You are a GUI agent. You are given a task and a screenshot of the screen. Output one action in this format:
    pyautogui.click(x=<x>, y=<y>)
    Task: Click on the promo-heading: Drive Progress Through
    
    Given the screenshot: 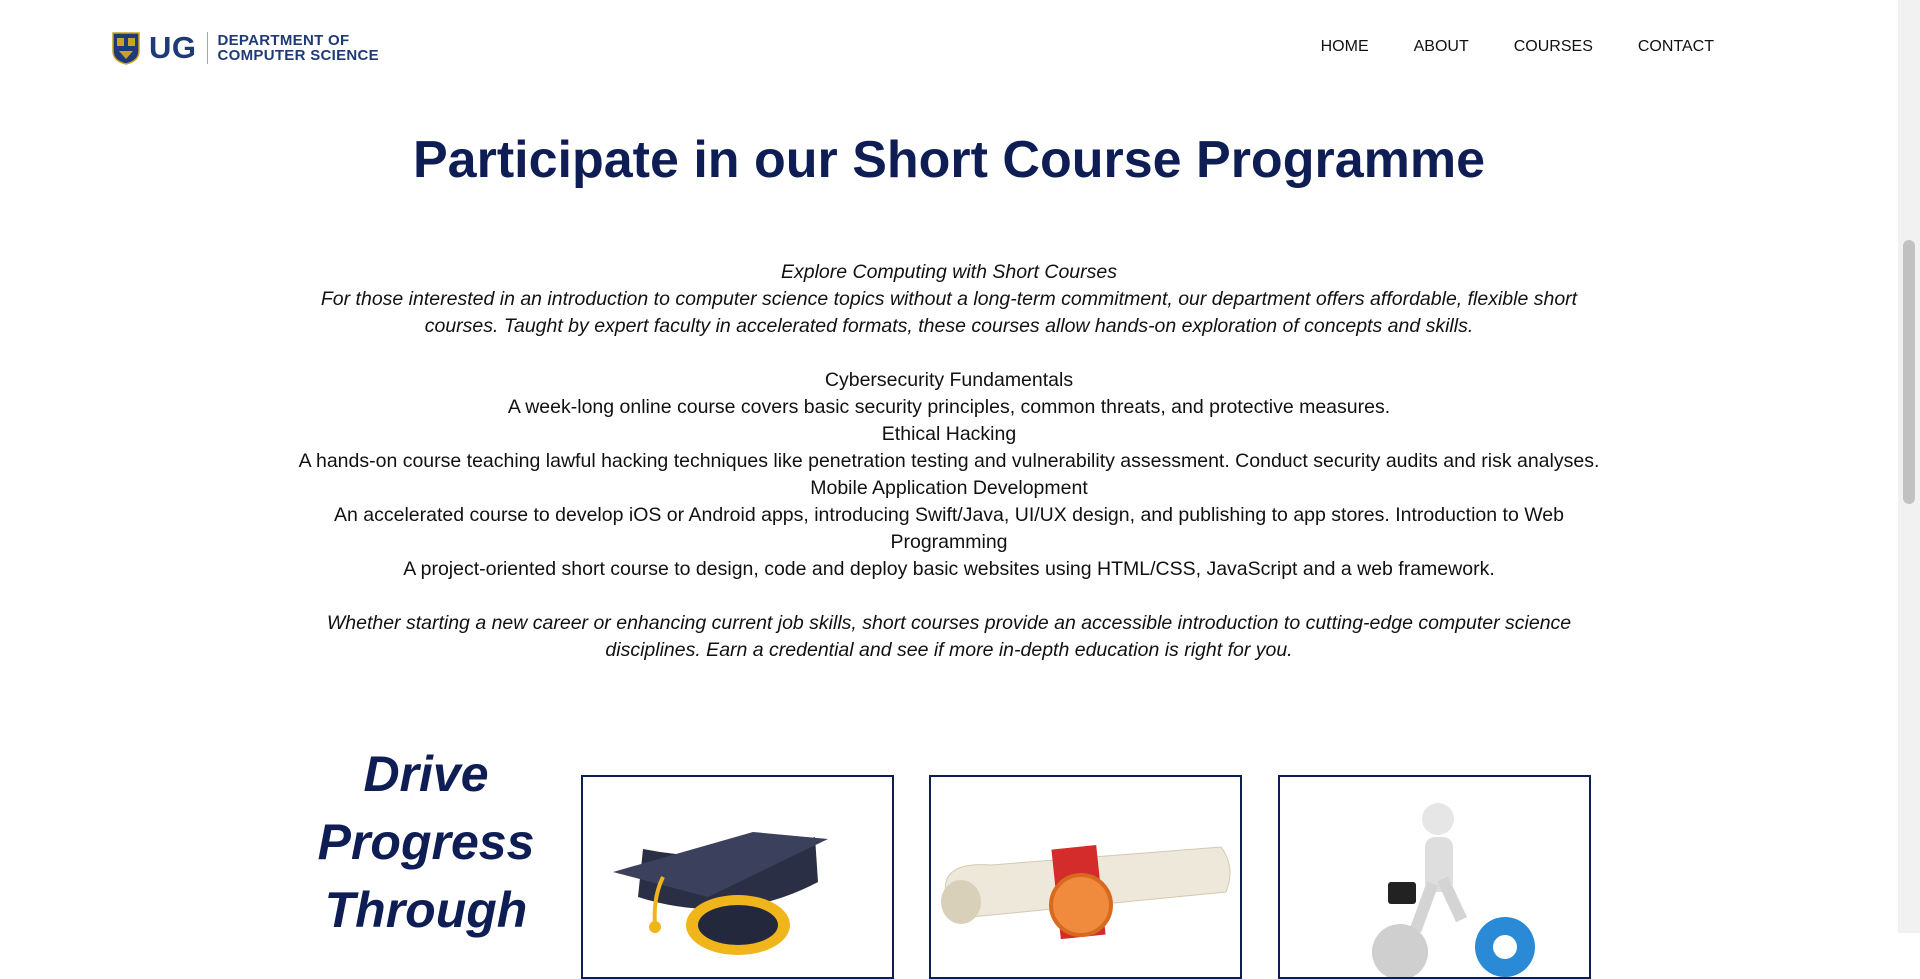 What is the action you would take?
    pyautogui.click(x=426, y=842)
    